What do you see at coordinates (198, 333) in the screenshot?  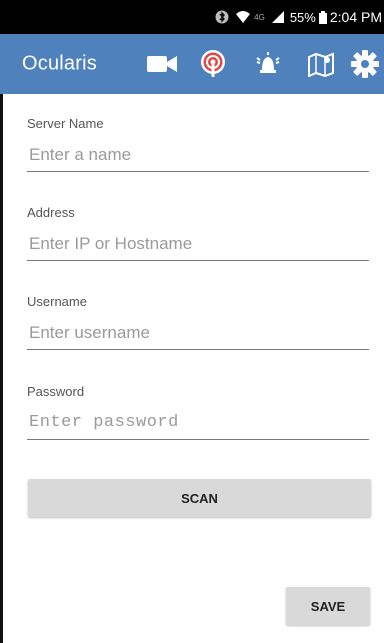 I see `username-input` at bounding box center [198, 333].